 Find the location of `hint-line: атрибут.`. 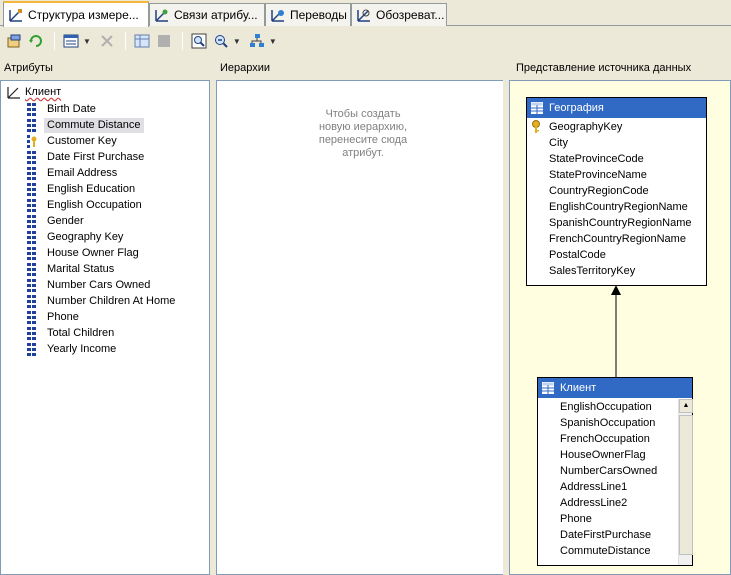

hint-line: атрибут. is located at coordinates (363, 153).